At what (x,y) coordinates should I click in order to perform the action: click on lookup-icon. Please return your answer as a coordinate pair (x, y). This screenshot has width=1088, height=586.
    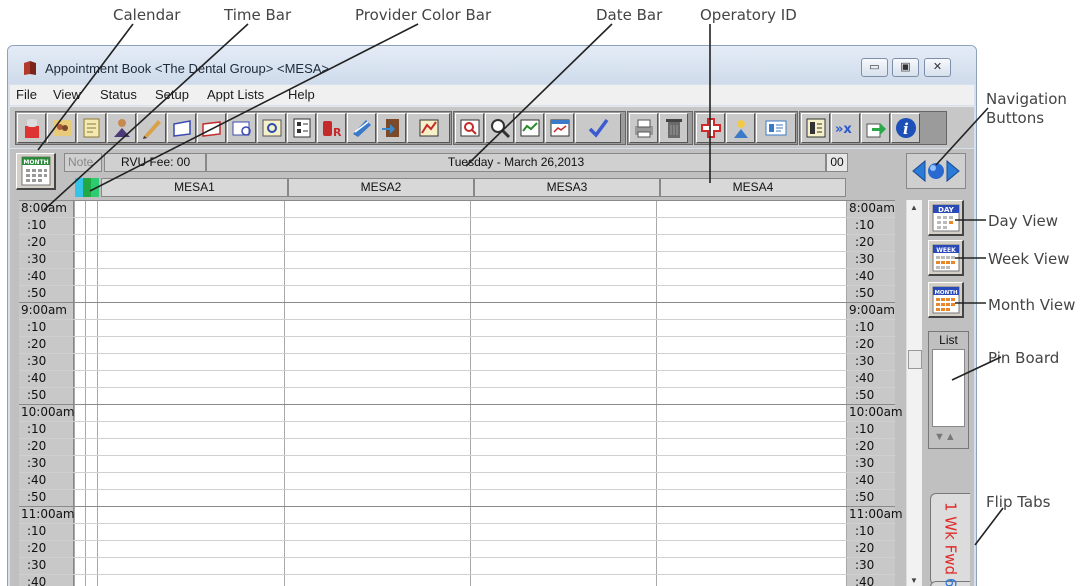
    Looking at the image, I should click on (241, 128).